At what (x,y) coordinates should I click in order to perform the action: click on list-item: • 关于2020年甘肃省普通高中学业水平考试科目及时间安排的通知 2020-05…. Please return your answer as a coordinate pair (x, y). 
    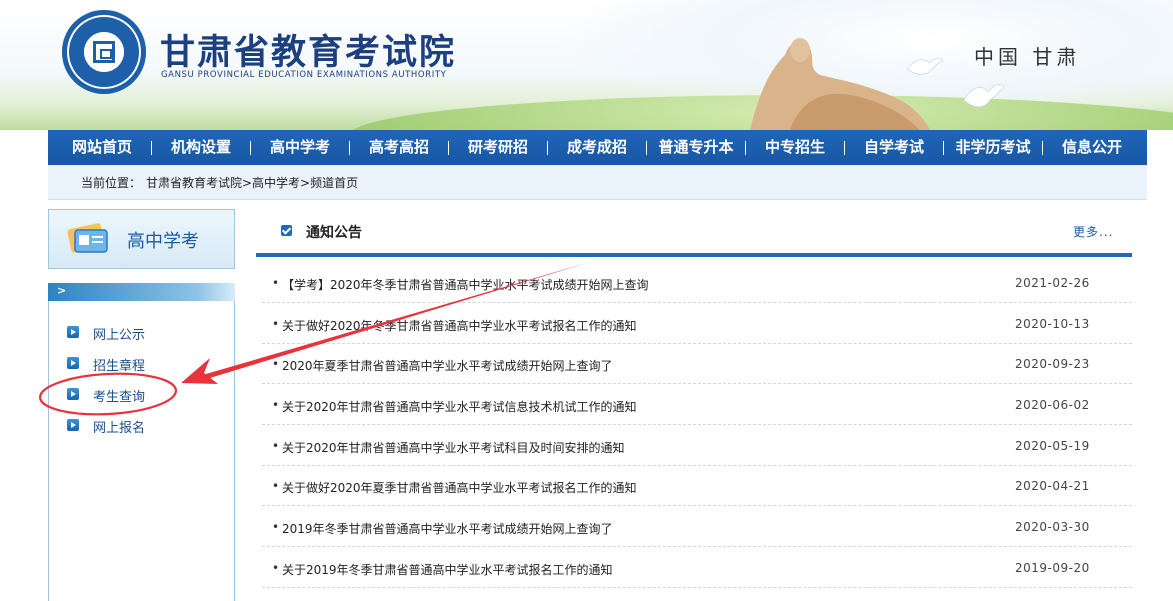
    Looking at the image, I should click on (697, 445).